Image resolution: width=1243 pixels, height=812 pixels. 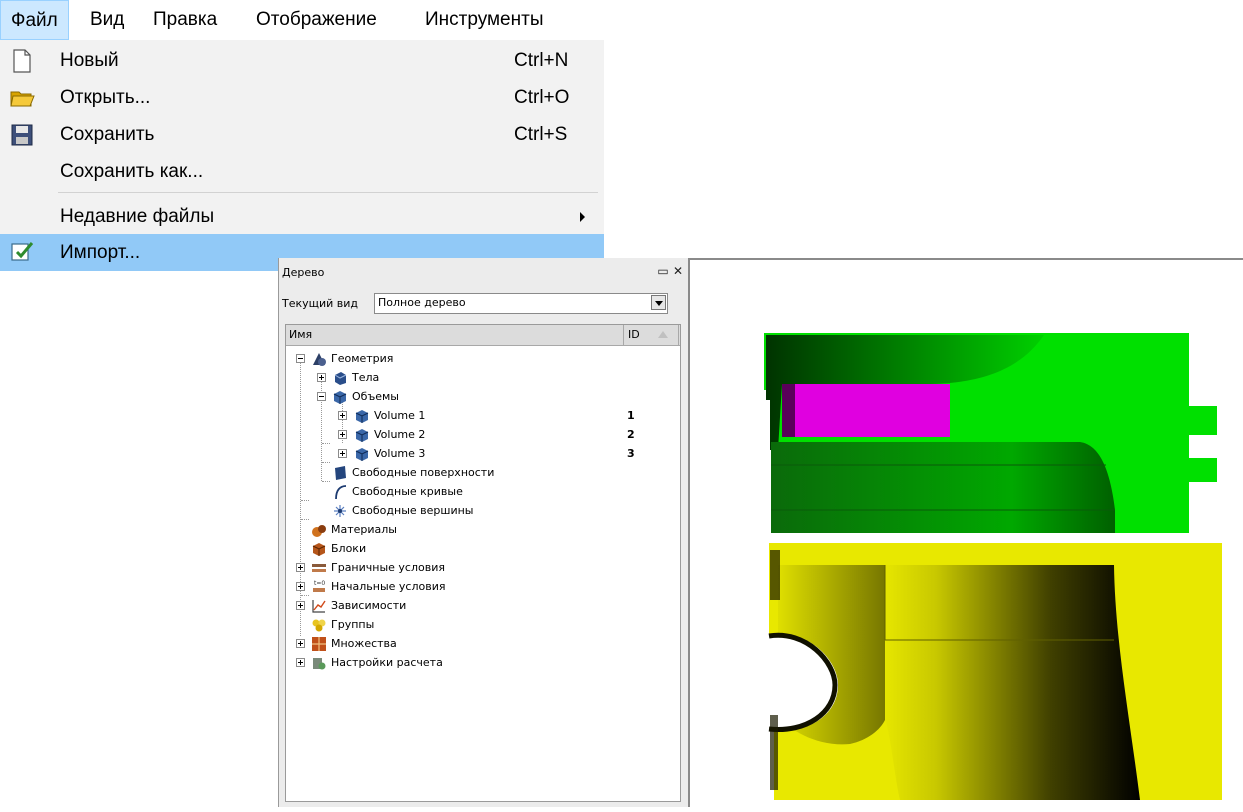 What do you see at coordinates (319, 359) in the screenshot?
I see `geometry-icon` at bounding box center [319, 359].